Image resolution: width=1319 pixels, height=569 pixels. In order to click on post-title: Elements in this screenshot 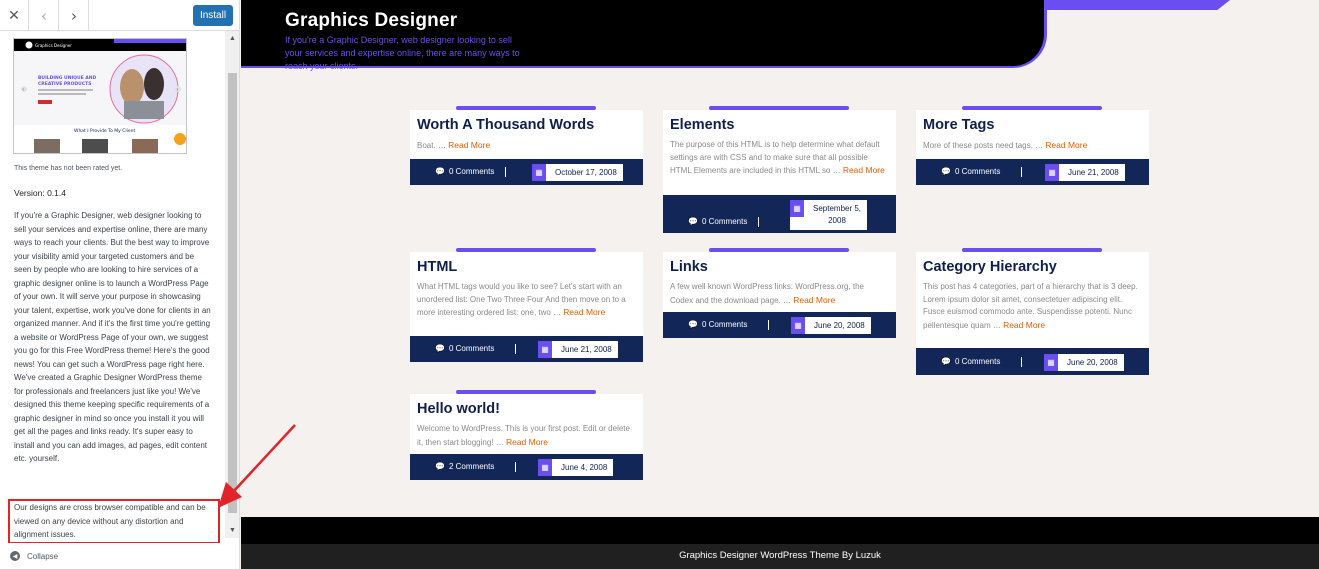, I will do `click(779, 125)`.